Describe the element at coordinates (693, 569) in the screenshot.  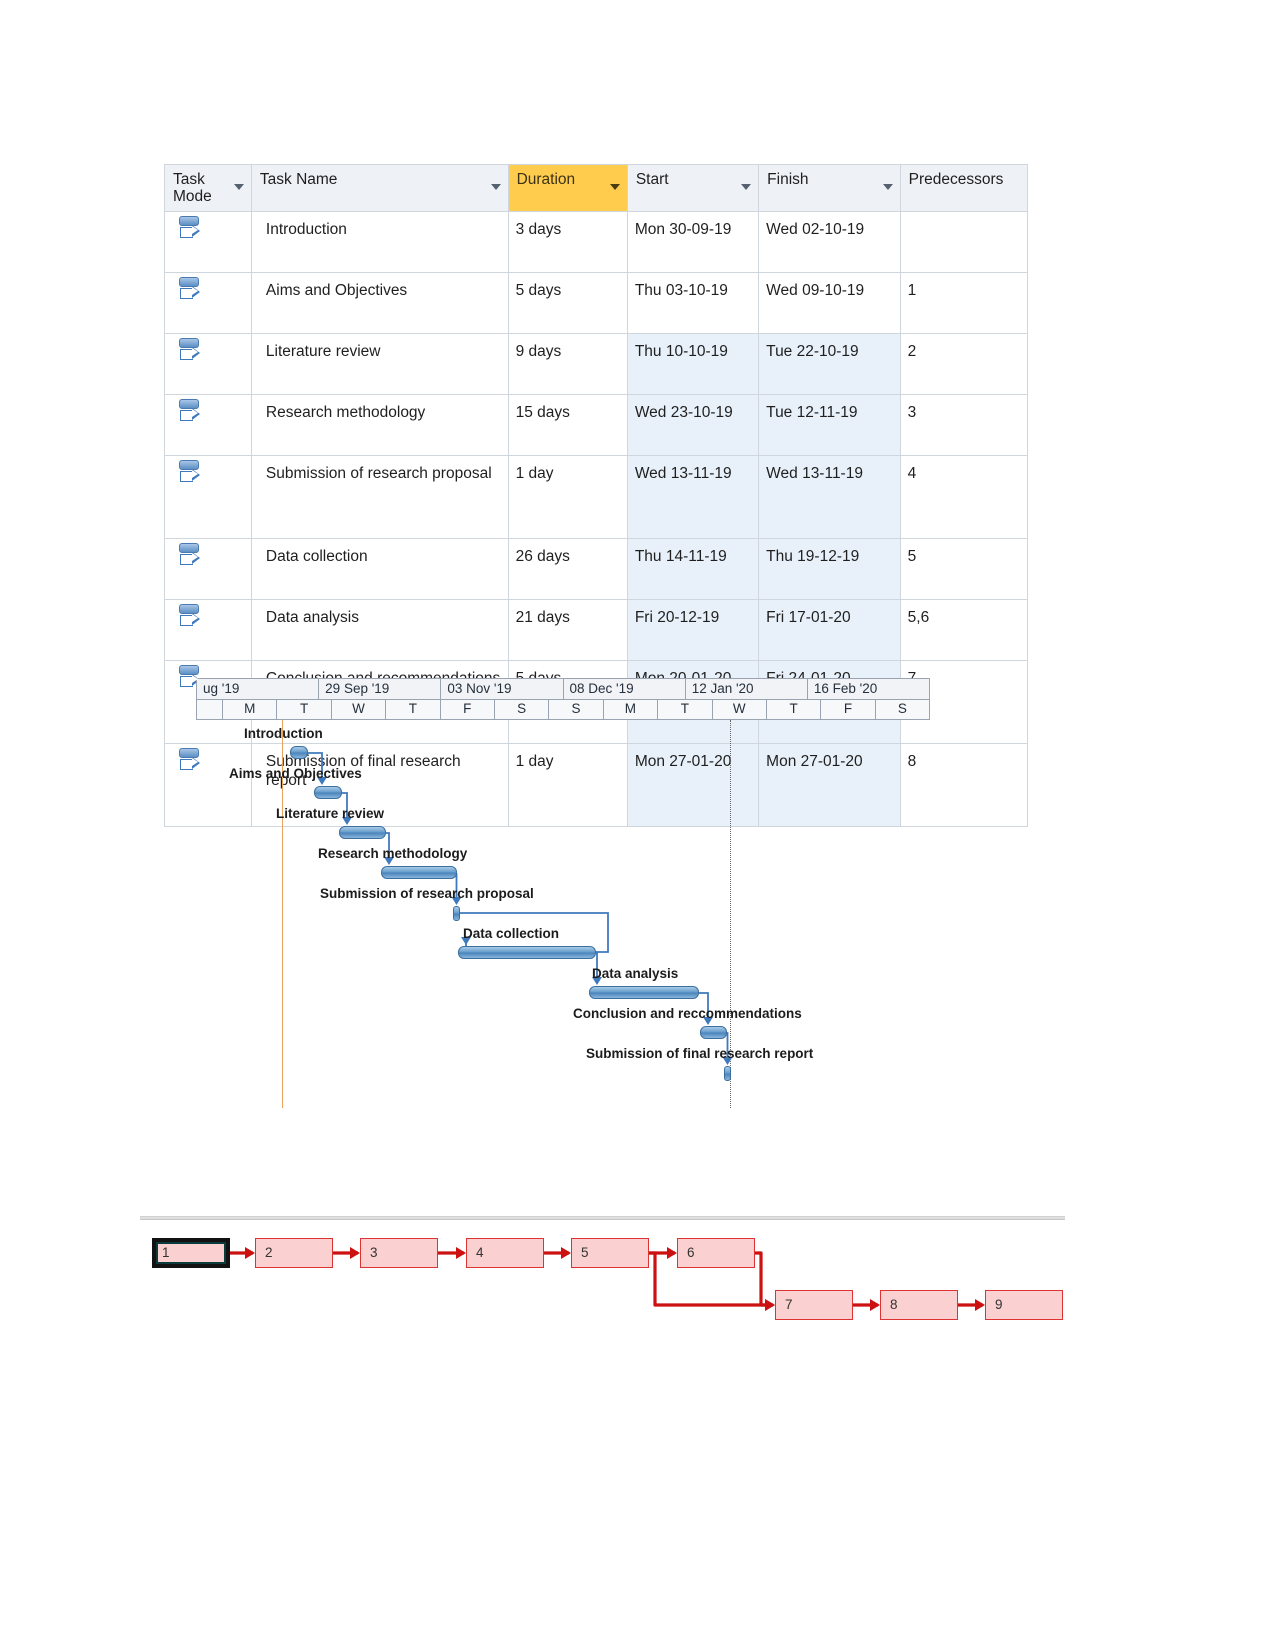
I see `task-start-cell: Thu 14-11-19` at that location.